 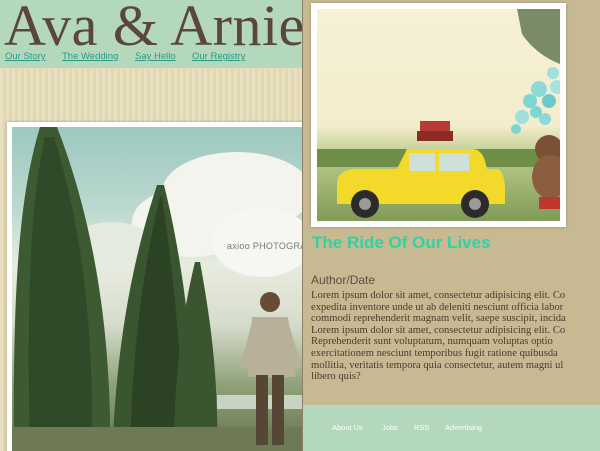 I want to click on nav-link-the-wedding: The Wedding, so click(x=90, y=56).